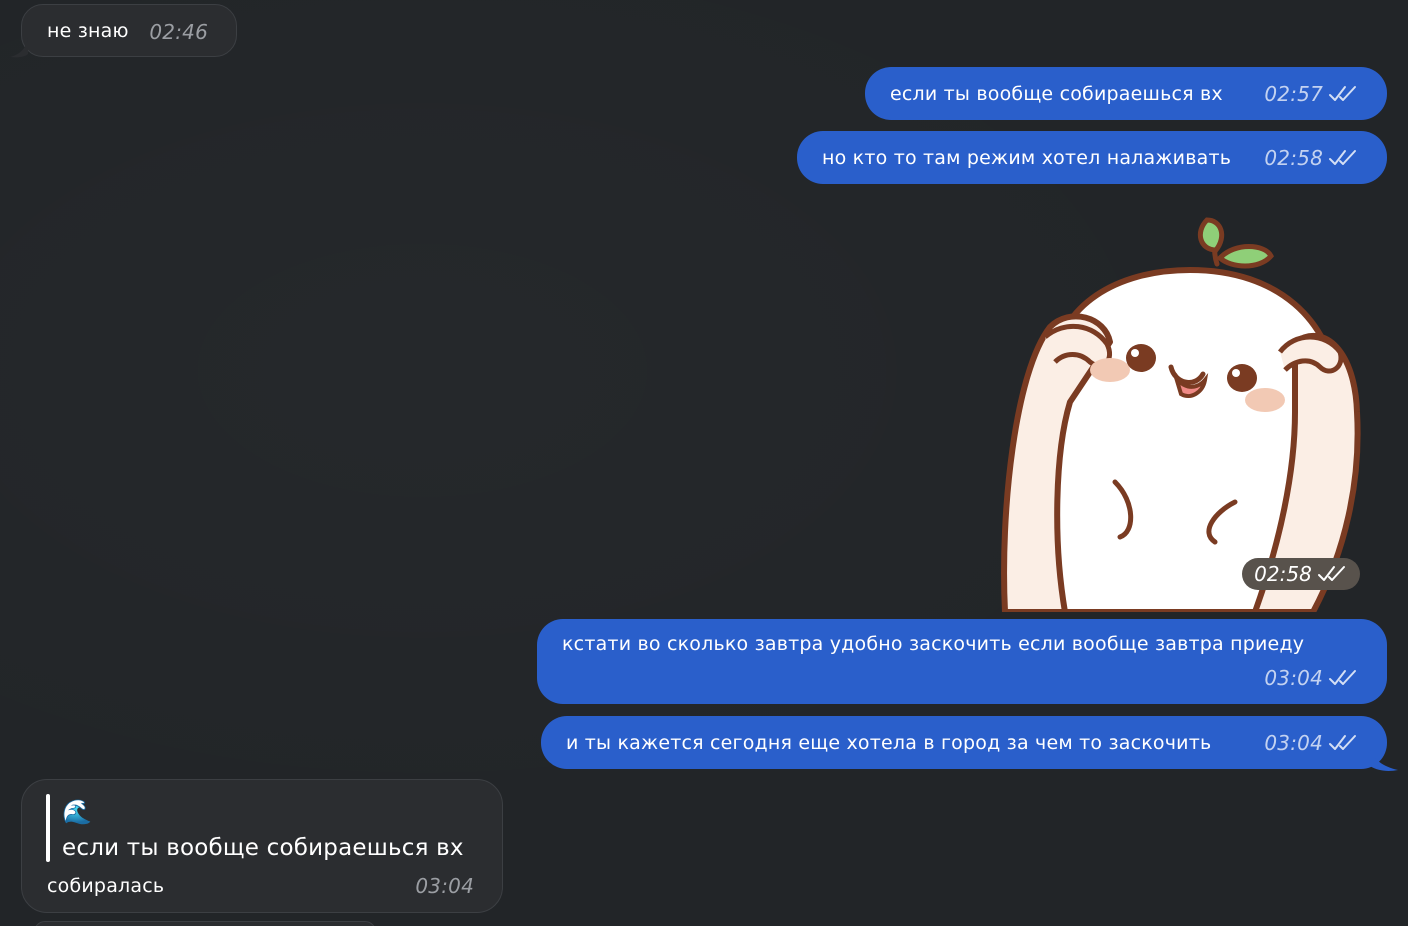  Describe the element at coordinates (106, 886) in the screenshot. I see `message-text: собиралась` at that location.